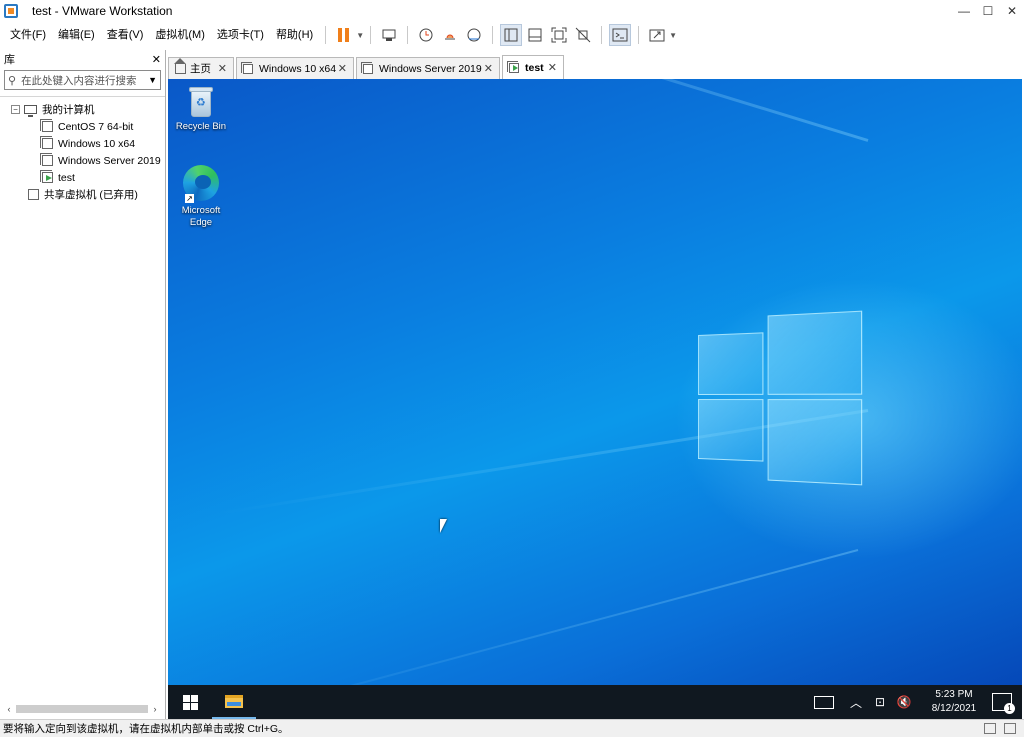 The height and width of the screenshot is (737, 1024). I want to click on revert-snapshot-button, so click(450, 35).